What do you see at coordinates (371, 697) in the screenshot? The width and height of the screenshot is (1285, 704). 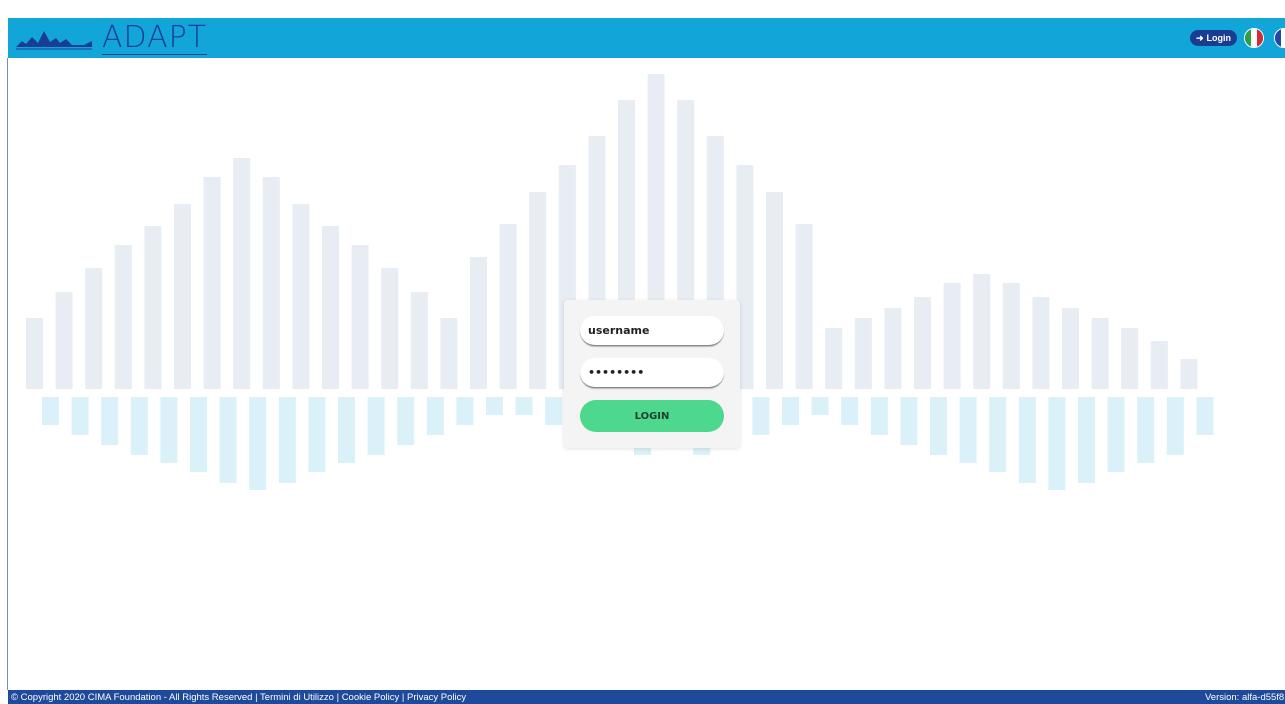 I see `cookie-policy-link: Cookie Policy` at bounding box center [371, 697].